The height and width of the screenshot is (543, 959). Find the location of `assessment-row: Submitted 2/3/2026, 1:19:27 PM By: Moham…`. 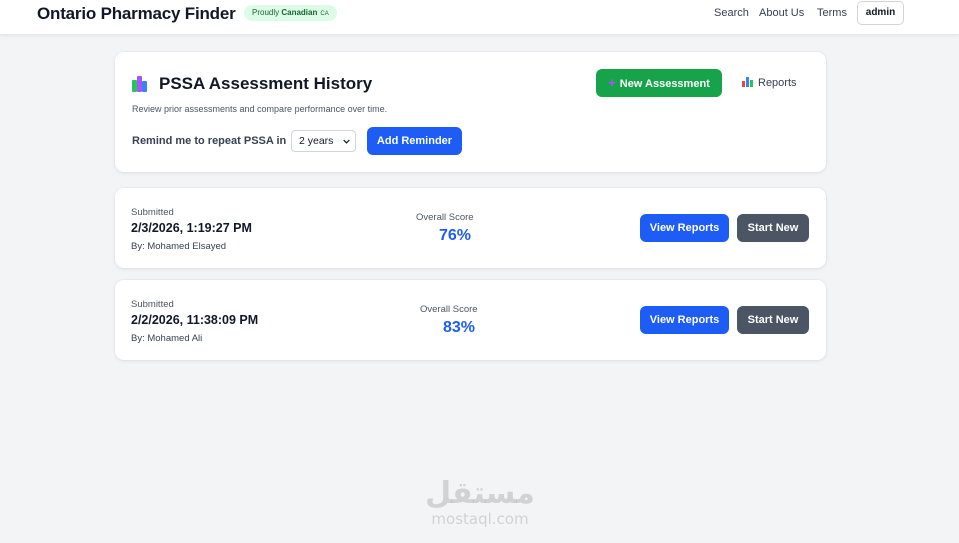

assessment-row: Submitted 2/3/2026, 1:19:27 PM By: Moham… is located at coordinates (470, 228).